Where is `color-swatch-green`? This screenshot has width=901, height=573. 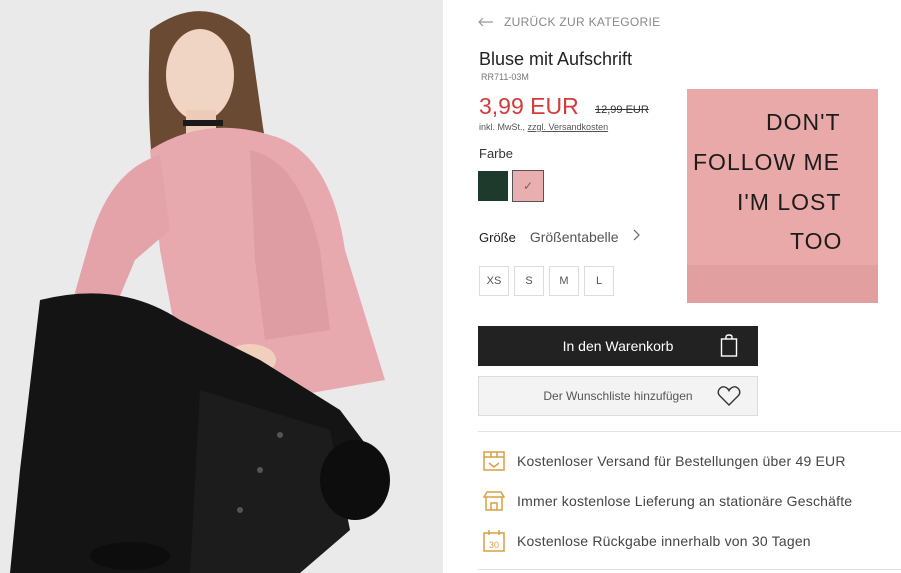
color-swatch-green is located at coordinates (493, 186).